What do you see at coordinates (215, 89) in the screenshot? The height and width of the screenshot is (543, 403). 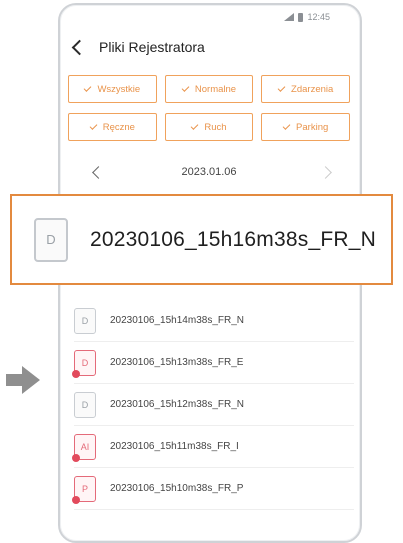 I see `filter-label: Normalne` at bounding box center [215, 89].